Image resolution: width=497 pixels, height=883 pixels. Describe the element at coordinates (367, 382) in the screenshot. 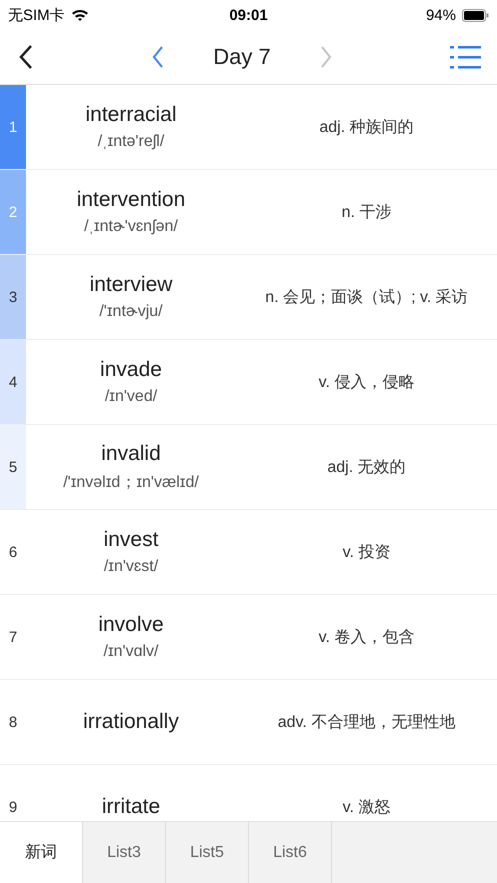

I see `meaning-text: v. 侵入，侵略` at that location.